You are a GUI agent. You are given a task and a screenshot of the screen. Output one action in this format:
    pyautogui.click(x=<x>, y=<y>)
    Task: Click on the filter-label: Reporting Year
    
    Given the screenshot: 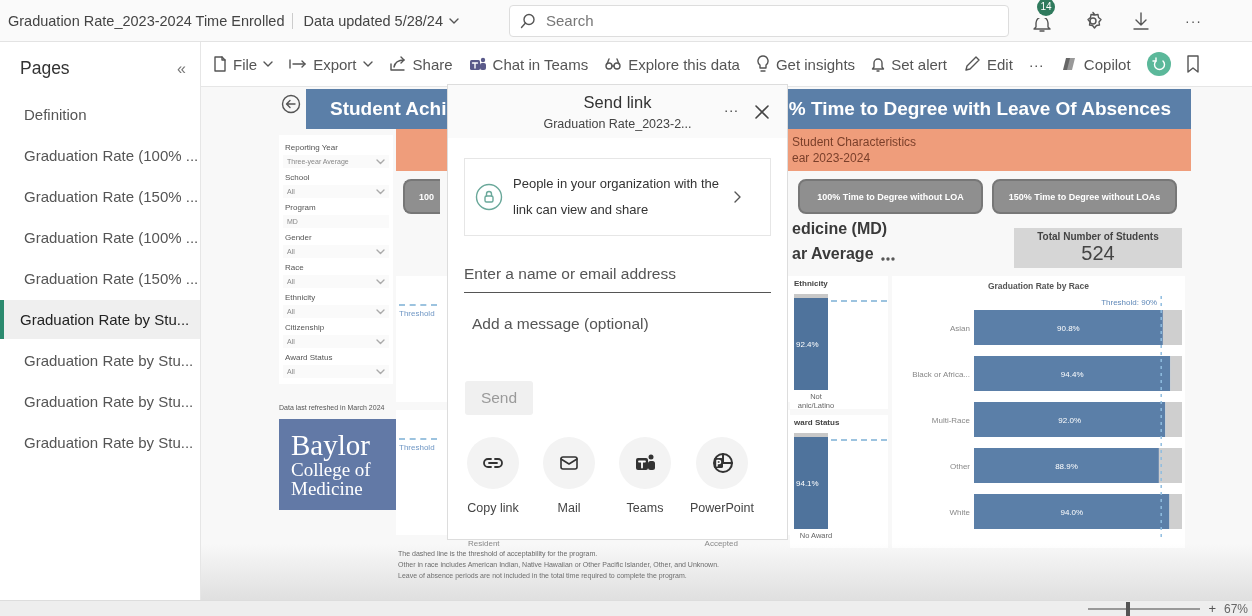 What is the action you would take?
    pyautogui.click(x=311, y=148)
    